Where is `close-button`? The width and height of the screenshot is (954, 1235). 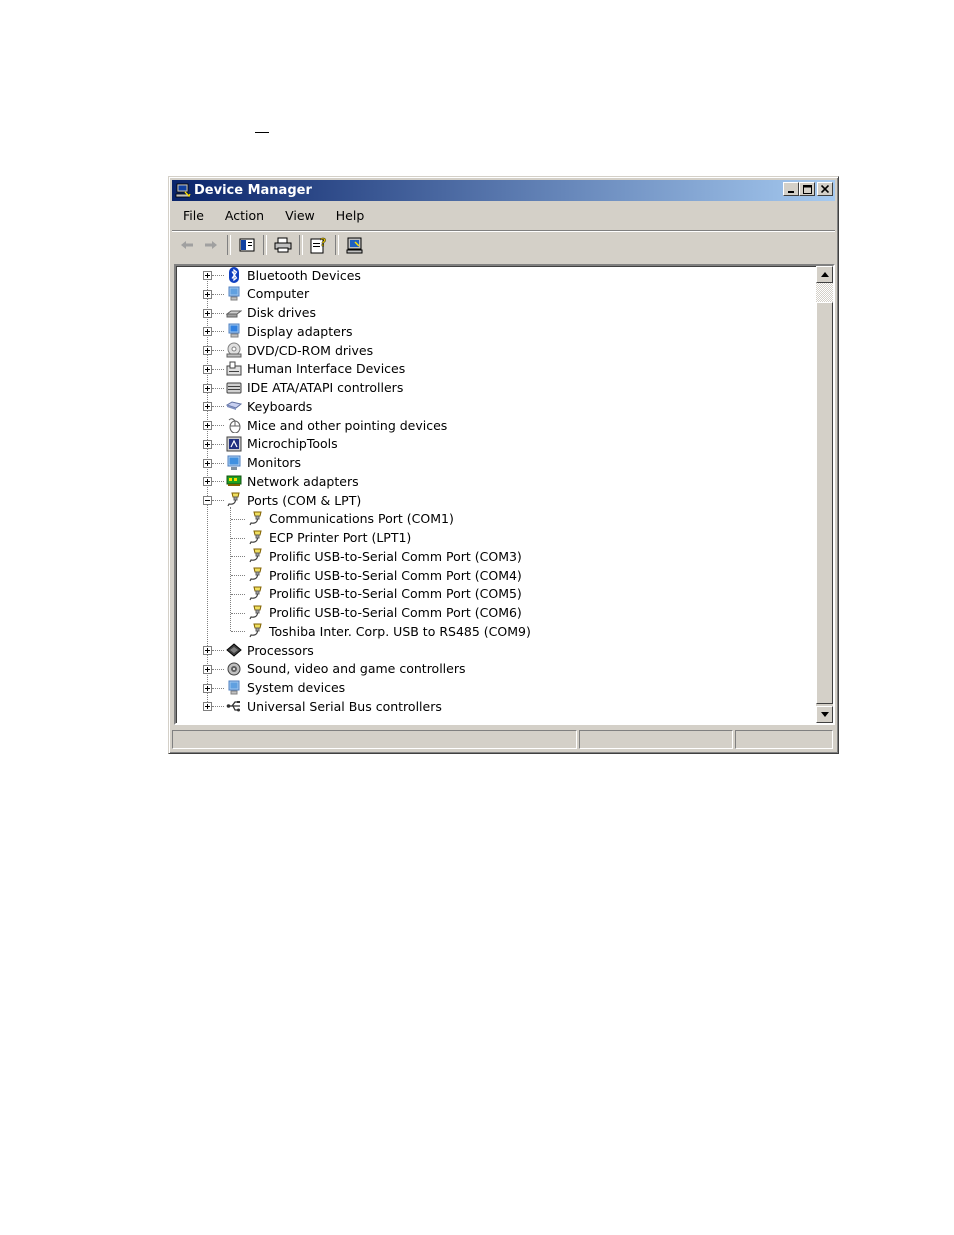
close-button is located at coordinates (825, 189).